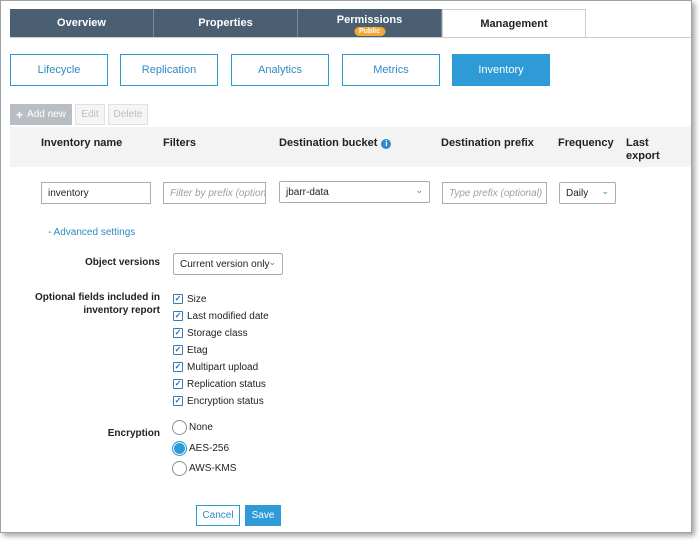 The width and height of the screenshot is (700, 541). Describe the element at coordinates (190, 350) in the screenshot. I see `checkbox-etag: ✓ Etag` at that location.